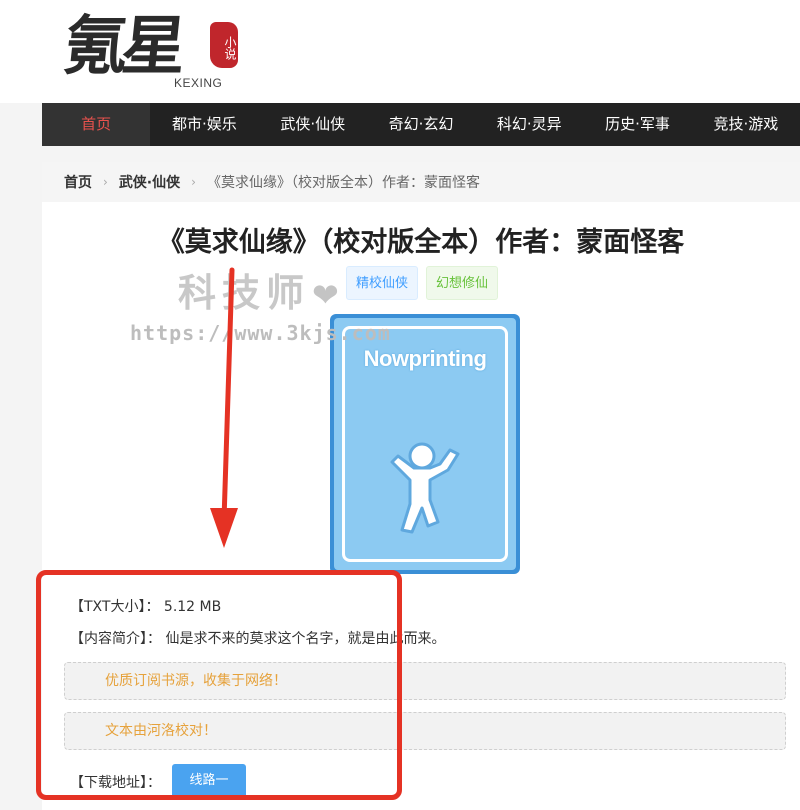  I want to click on download-line-1-button: 线路一, so click(209, 781).